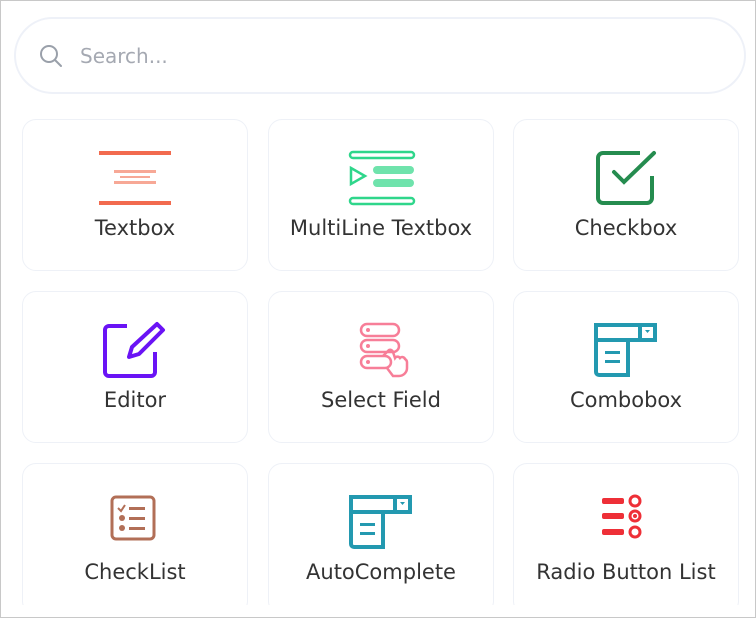 The image size is (756, 618). I want to click on search-input, so click(380, 55).